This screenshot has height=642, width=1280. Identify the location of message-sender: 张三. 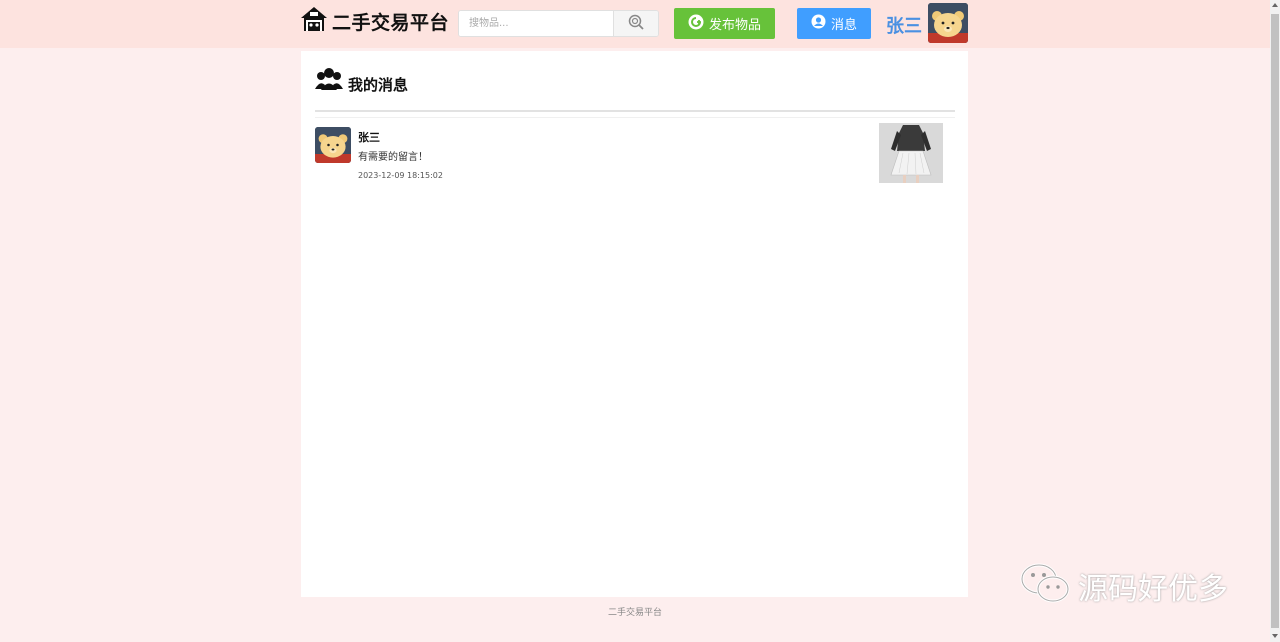
(369, 137).